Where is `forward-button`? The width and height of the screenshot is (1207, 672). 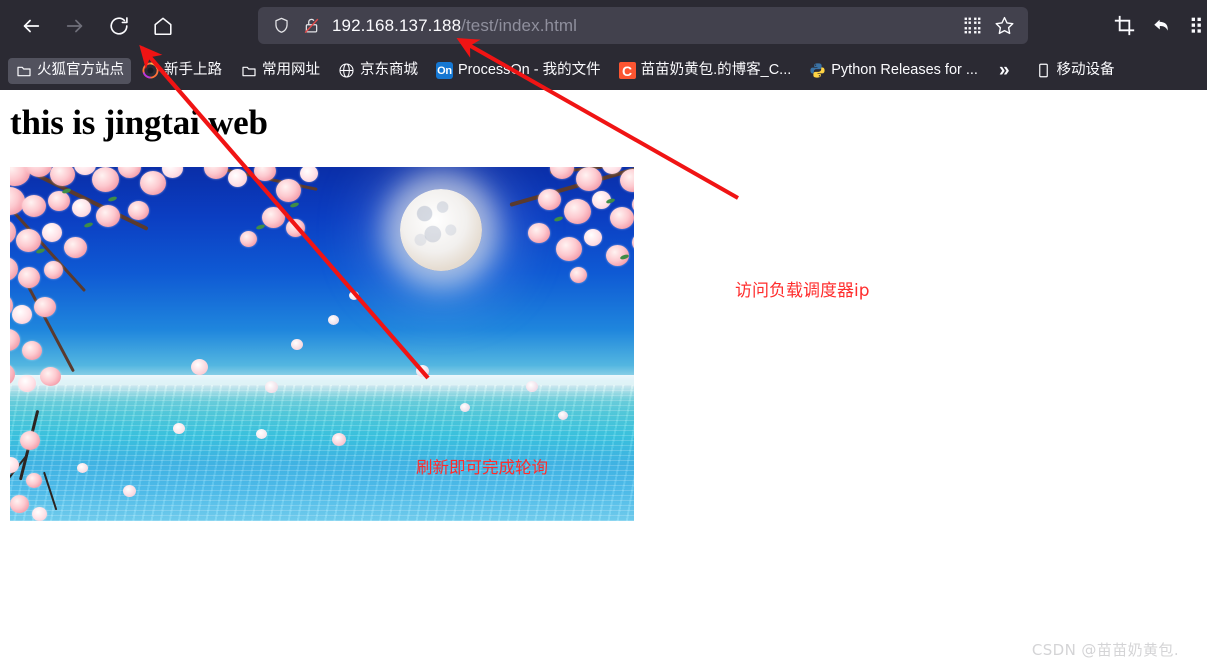
forward-button is located at coordinates (75, 26).